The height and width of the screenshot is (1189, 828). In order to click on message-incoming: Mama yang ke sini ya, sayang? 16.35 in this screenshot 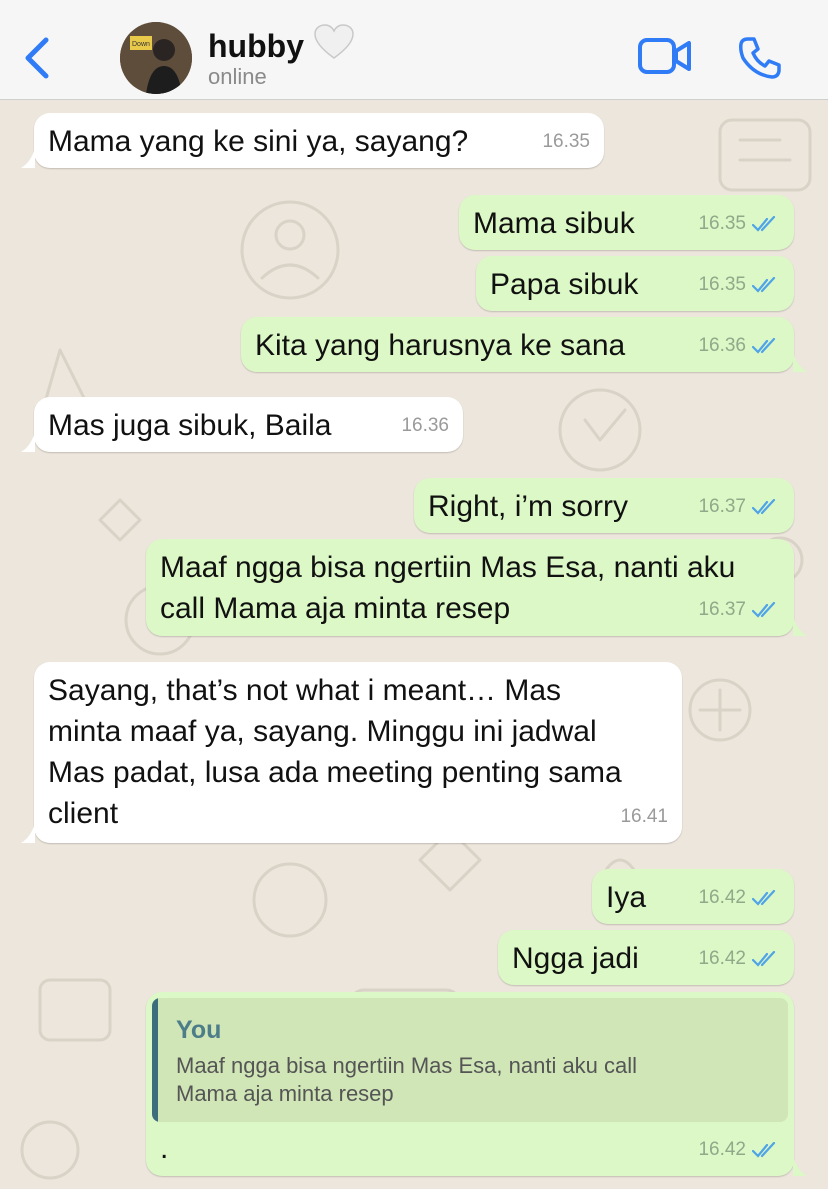, I will do `click(312, 140)`.